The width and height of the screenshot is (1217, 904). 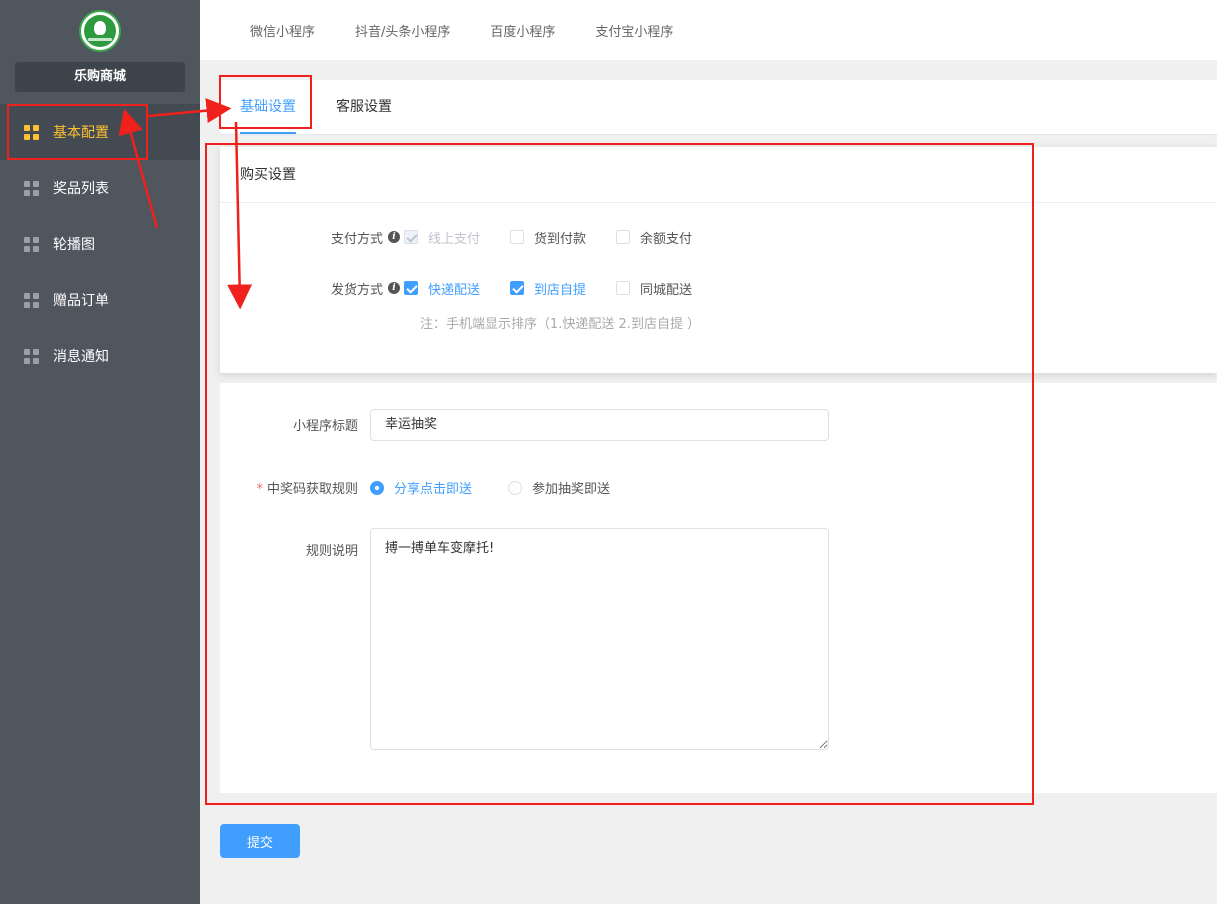 I want to click on title-input: 幸运抽奖, so click(x=599, y=425).